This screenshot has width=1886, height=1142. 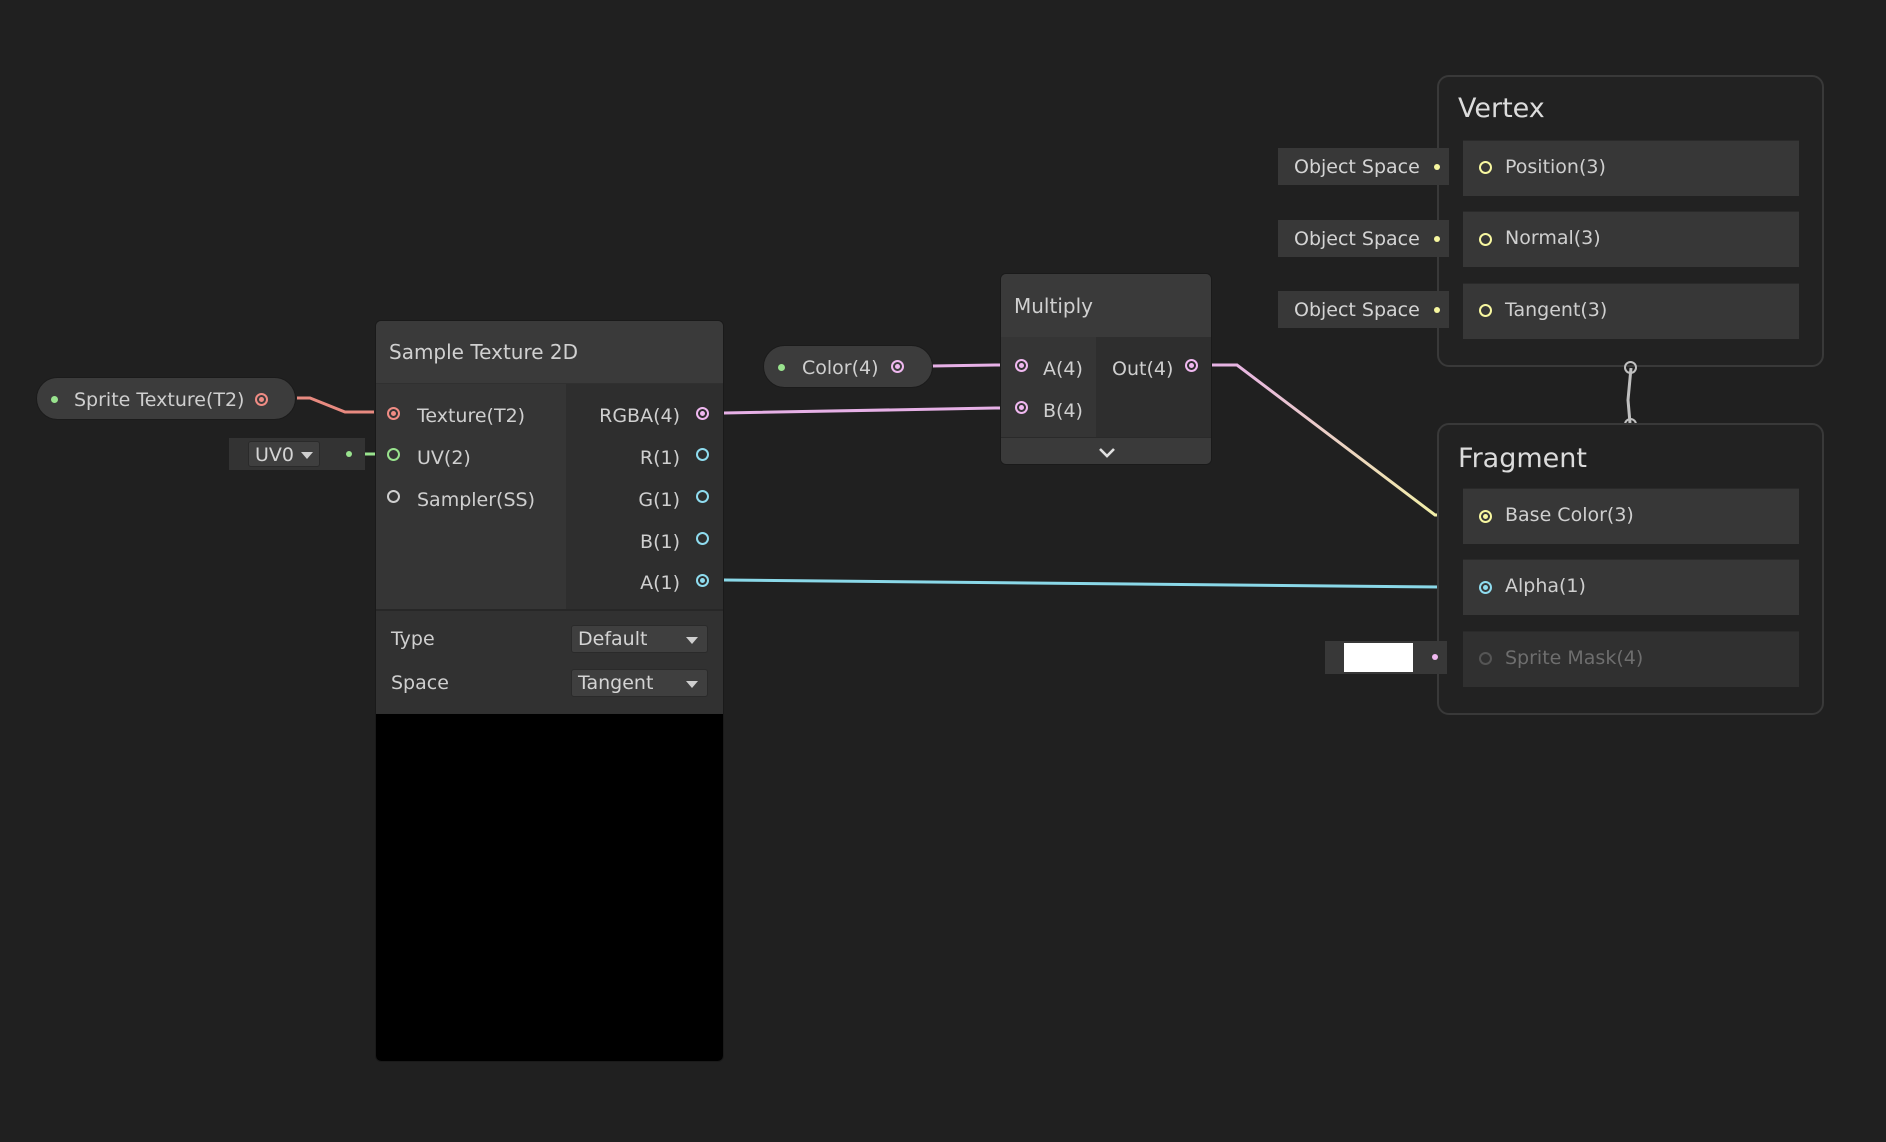 I want to click on sprite-mask-input-port, so click(x=1485, y=658).